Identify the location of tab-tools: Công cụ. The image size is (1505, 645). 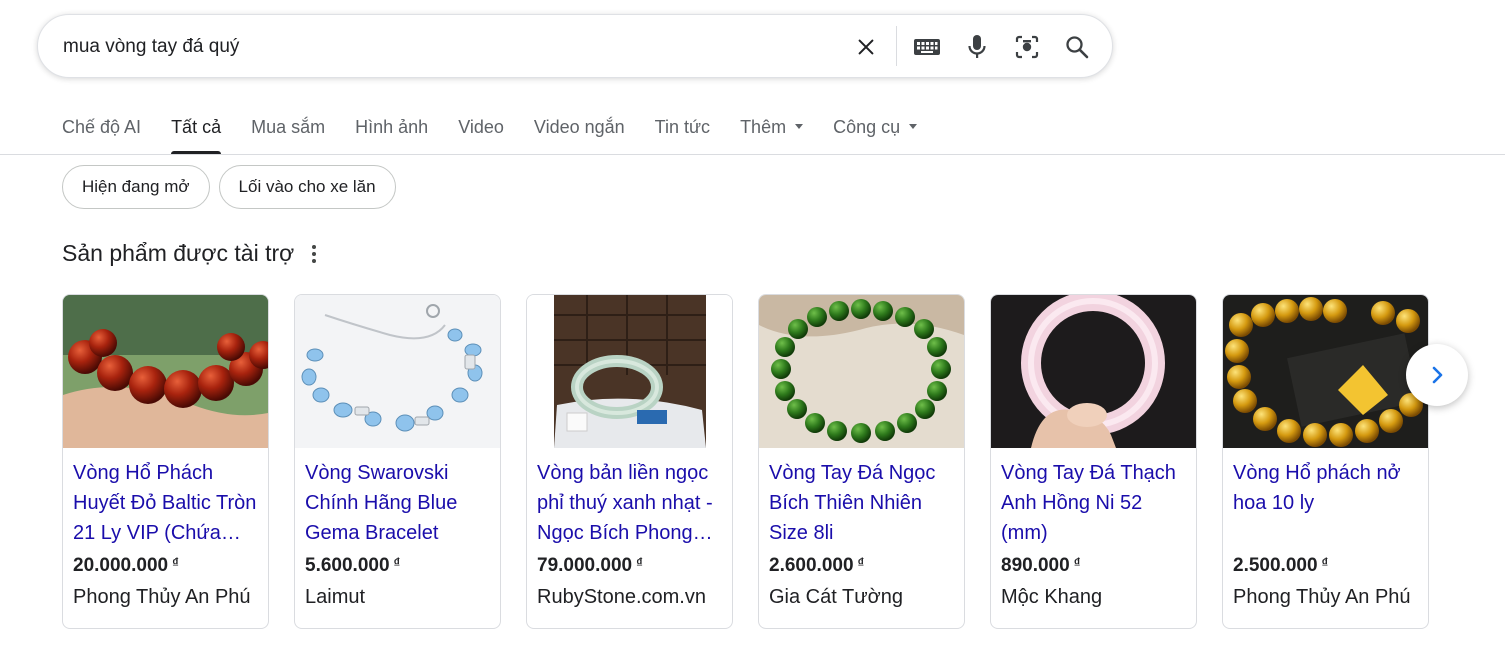
(875, 127).